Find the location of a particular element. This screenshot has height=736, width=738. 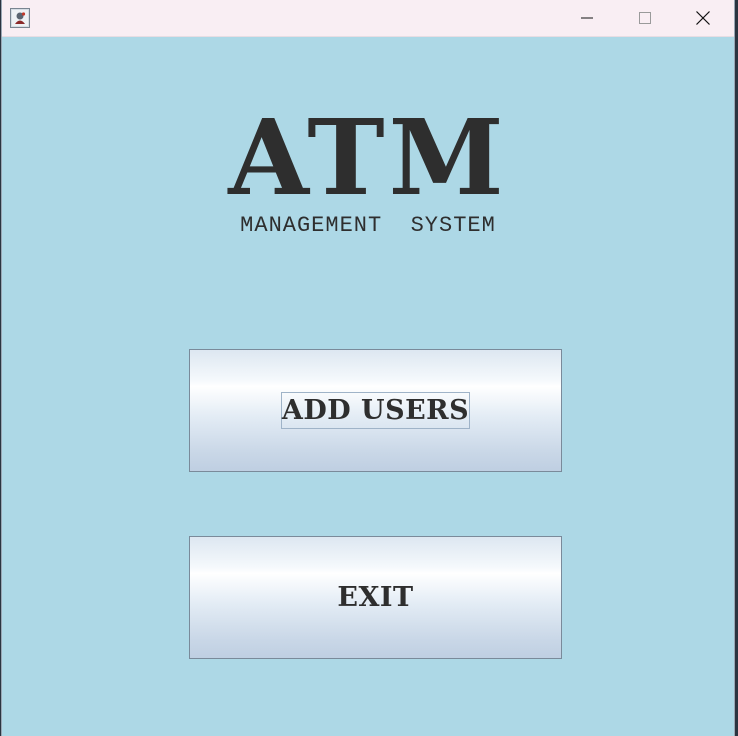

minimize-icon is located at coordinates (587, 18).